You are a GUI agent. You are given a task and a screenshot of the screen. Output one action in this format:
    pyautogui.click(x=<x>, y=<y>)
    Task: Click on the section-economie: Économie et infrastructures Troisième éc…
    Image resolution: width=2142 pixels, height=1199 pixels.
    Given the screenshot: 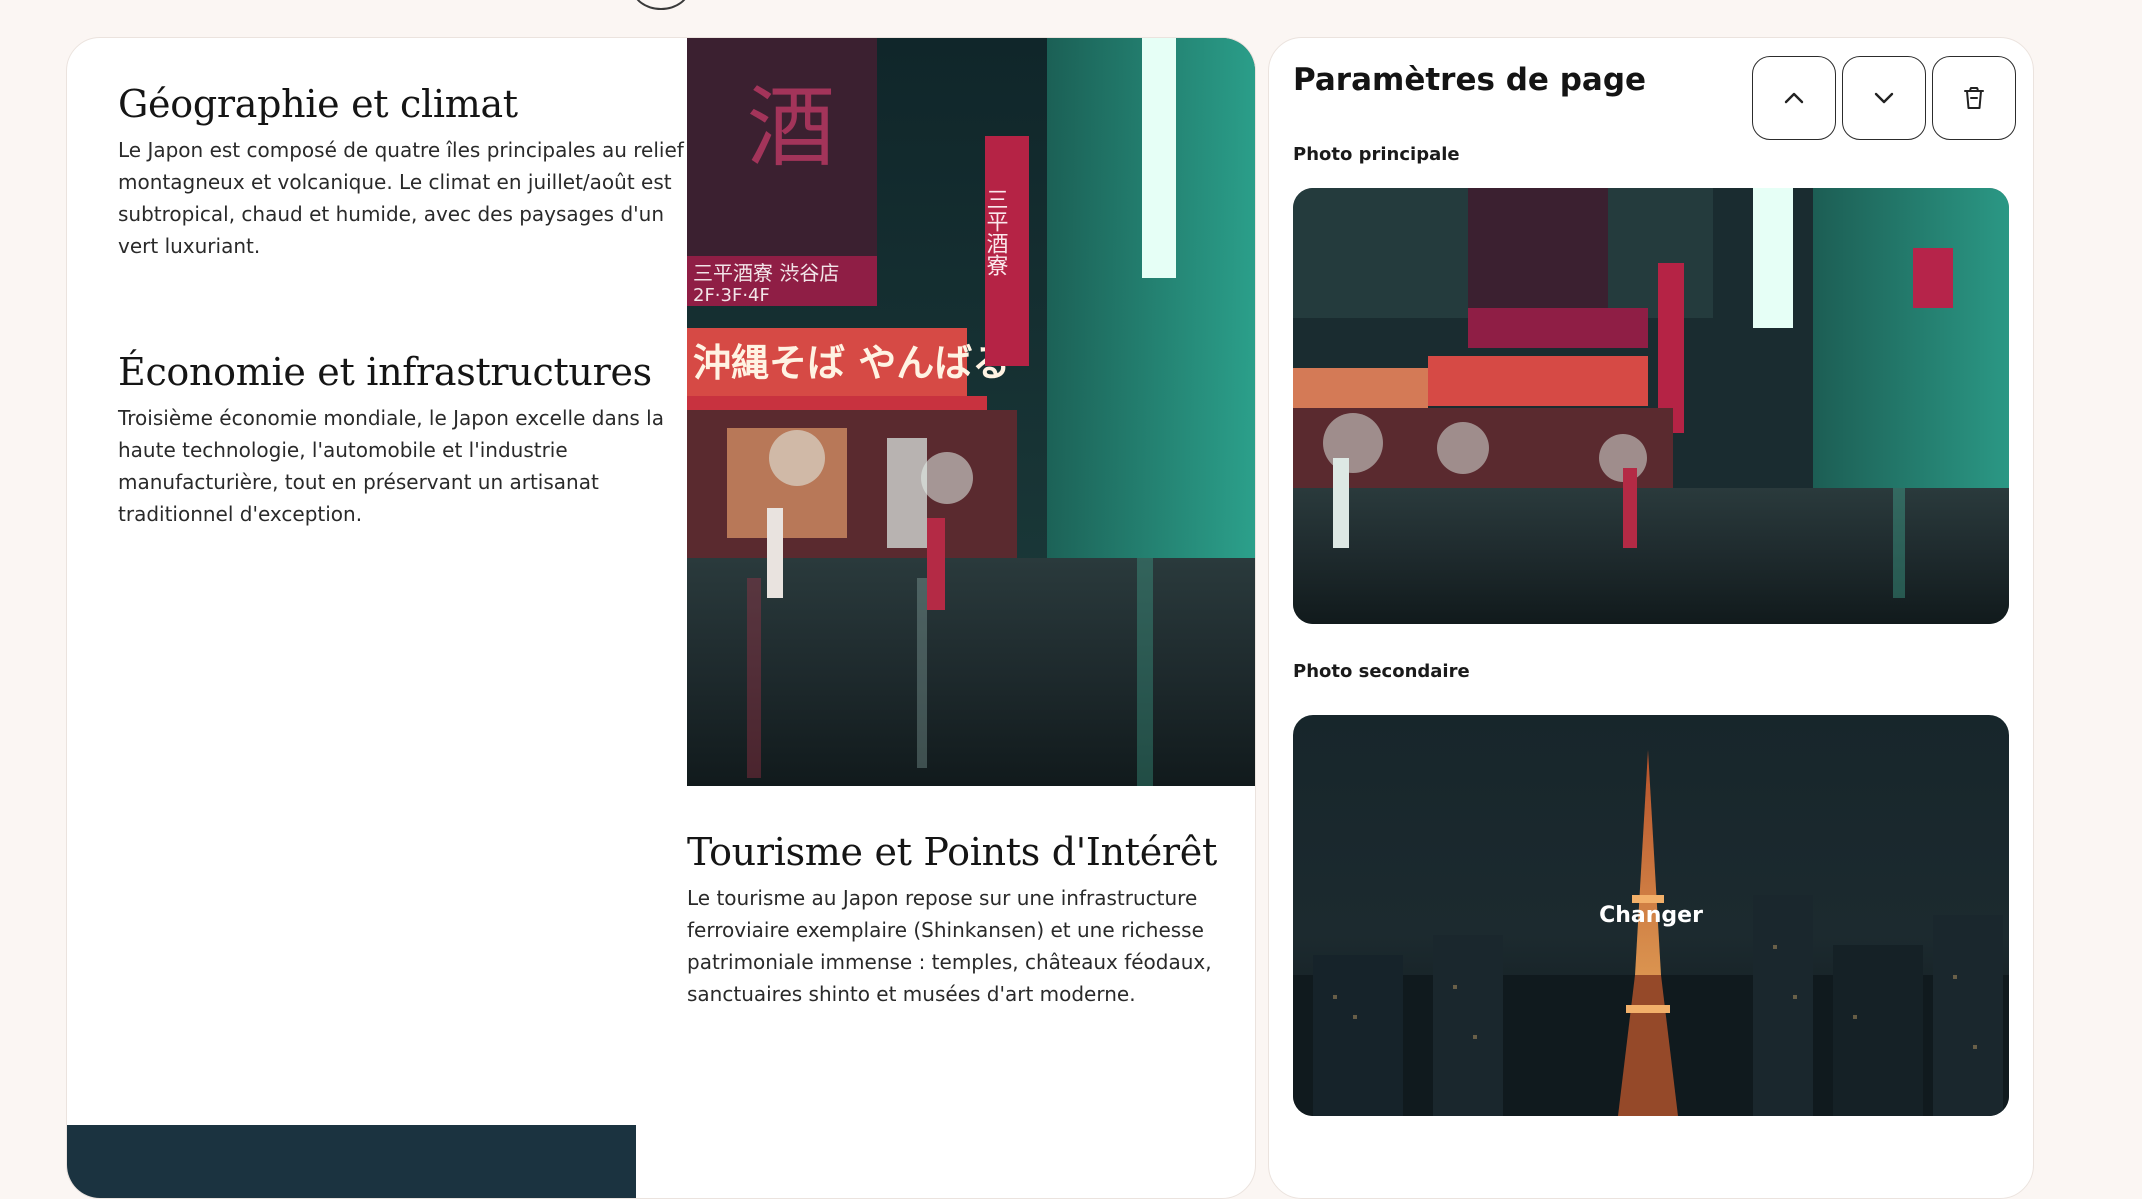 What is the action you would take?
    pyautogui.click(x=398, y=440)
    